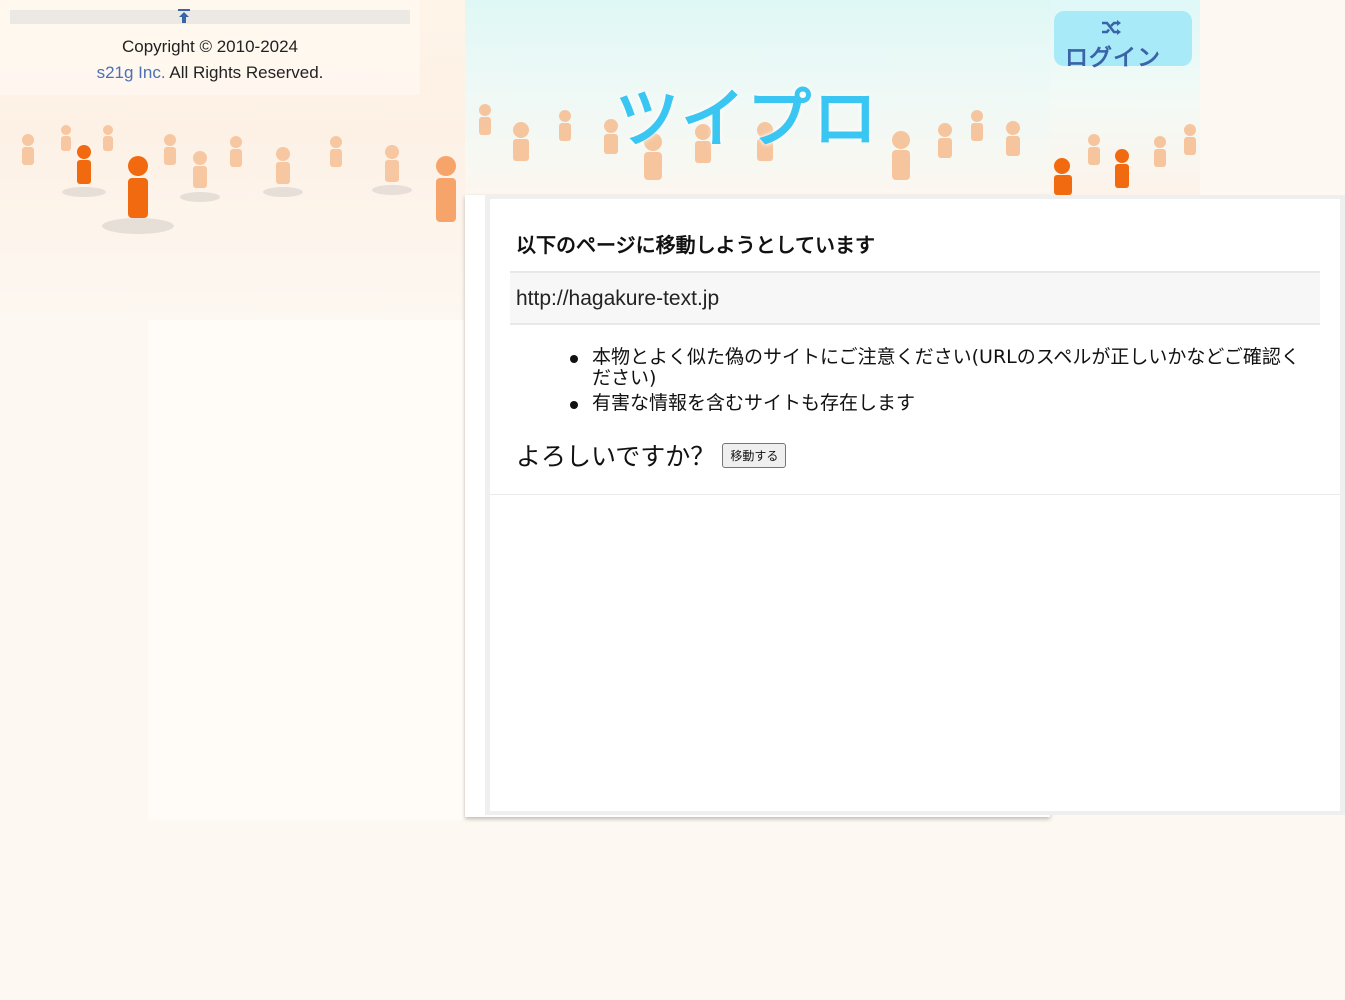 Image resolution: width=1345 pixels, height=1000 pixels. What do you see at coordinates (616, 456) in the screenshot?
I see `confirm-question: よろしいですか？` at bounding box center [616, 456].